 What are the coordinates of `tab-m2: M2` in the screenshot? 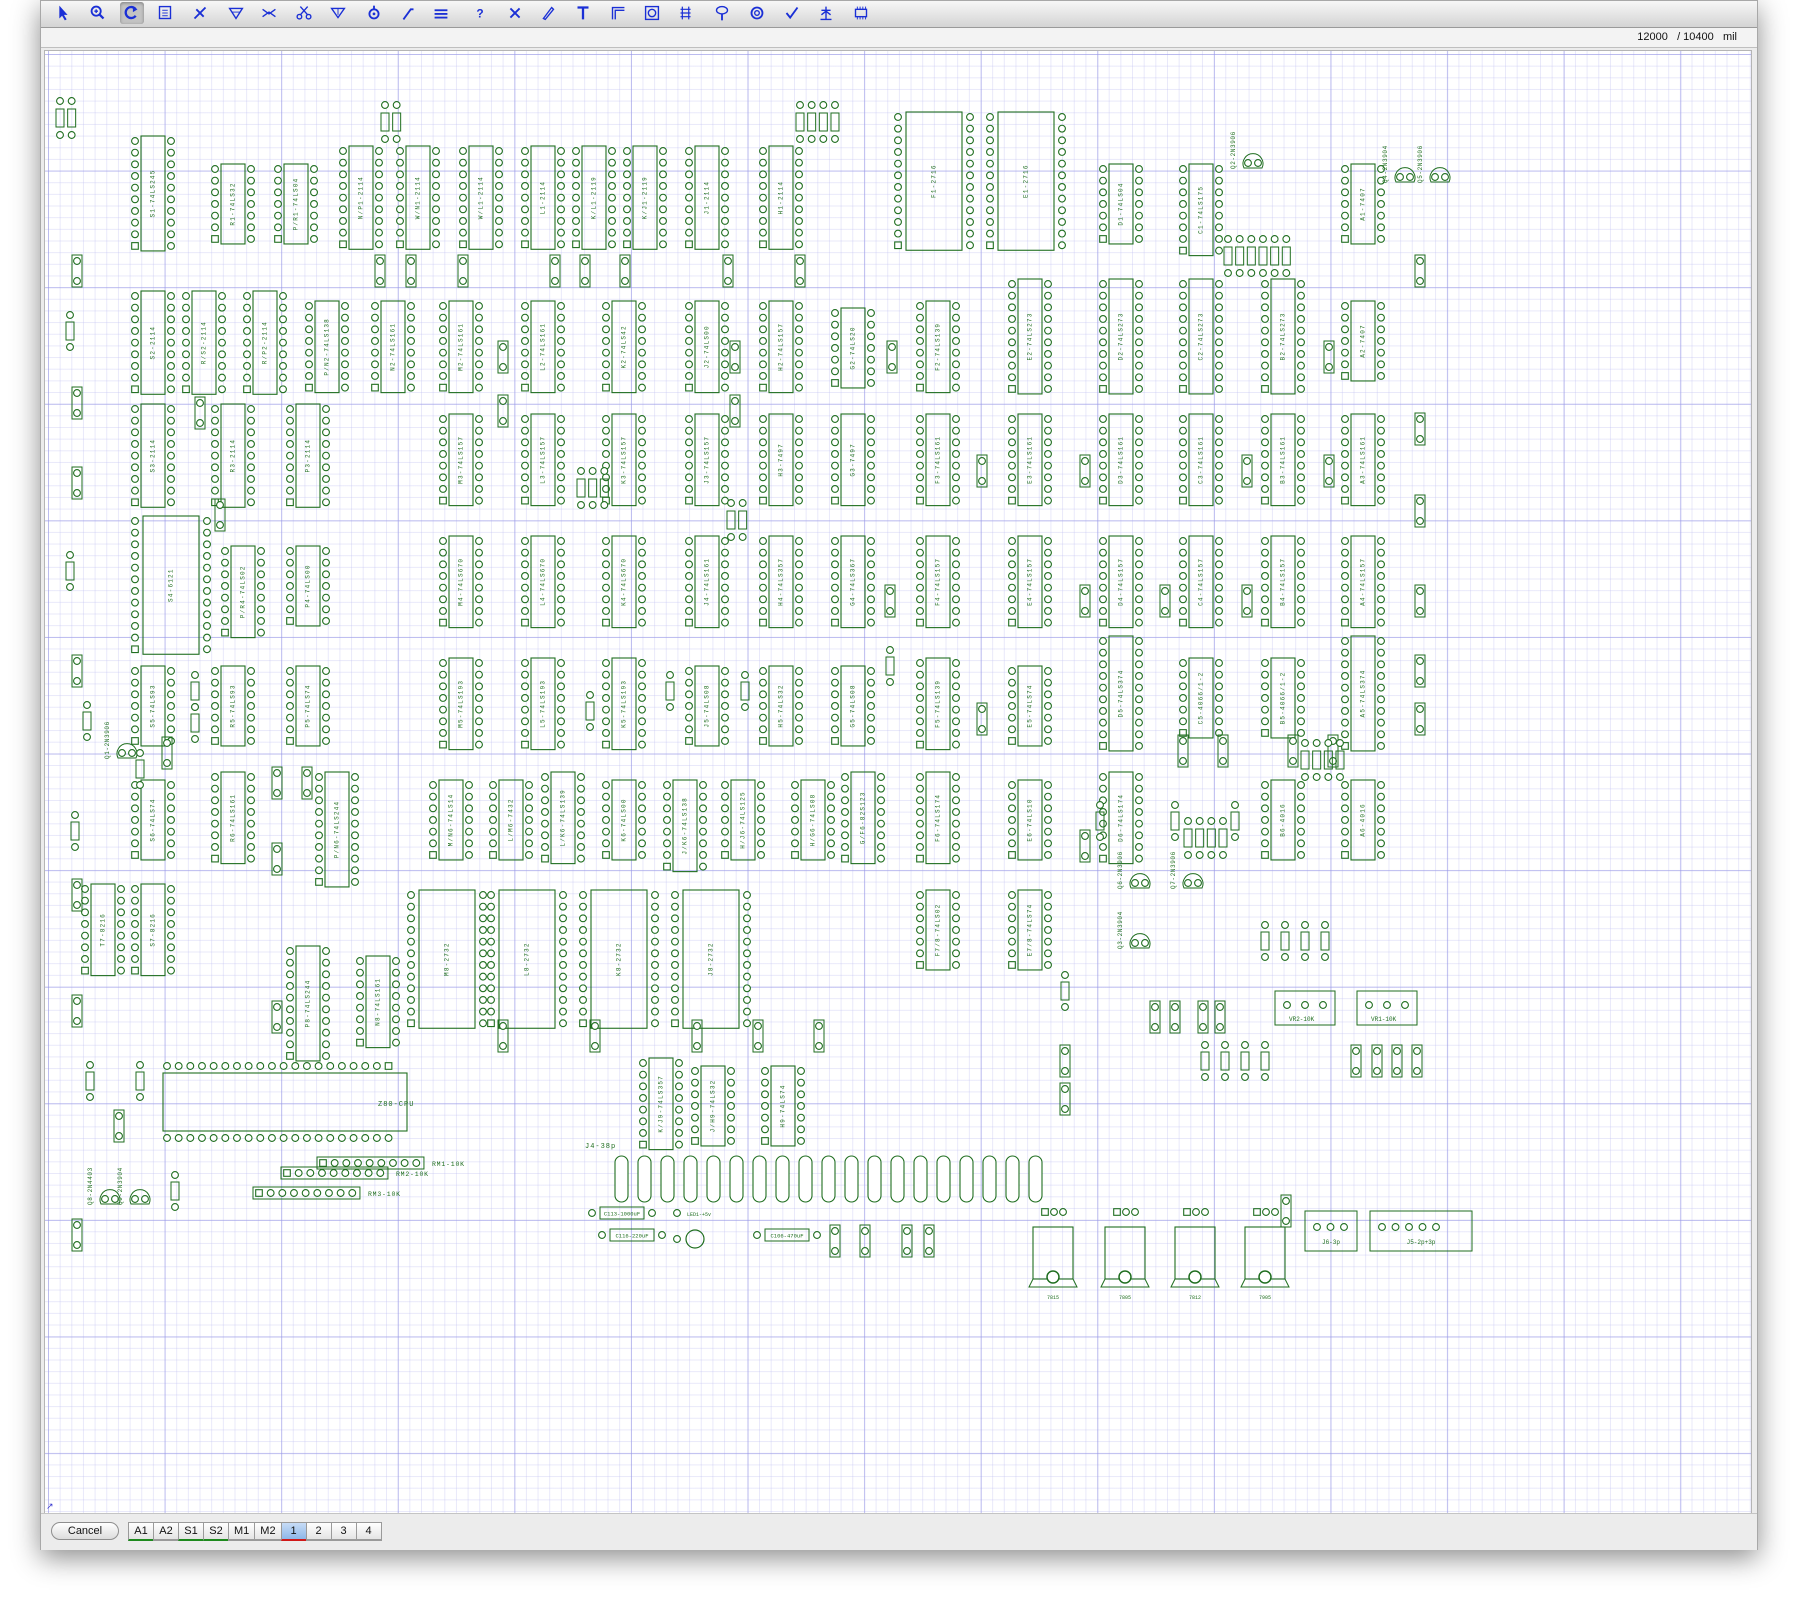 It's located at (268, 1531).